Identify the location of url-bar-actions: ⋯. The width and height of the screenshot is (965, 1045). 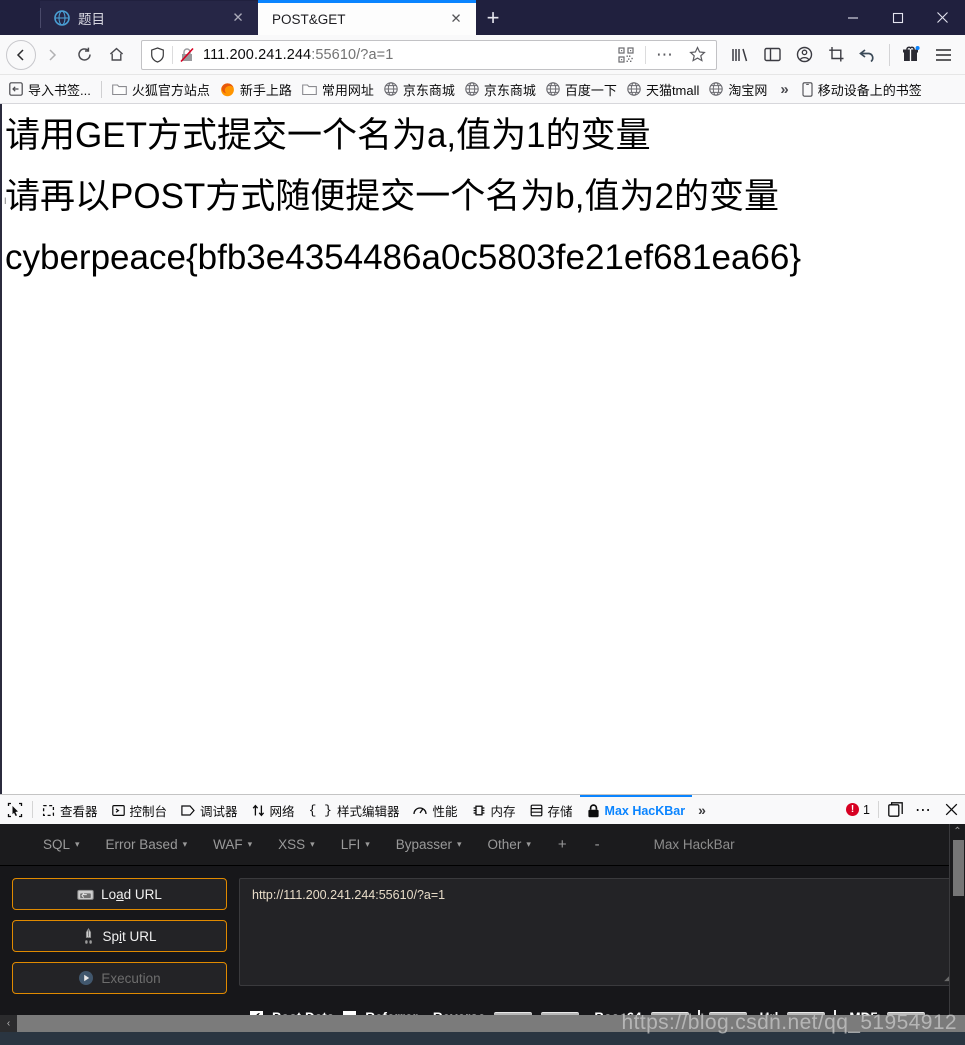
(661, 55).